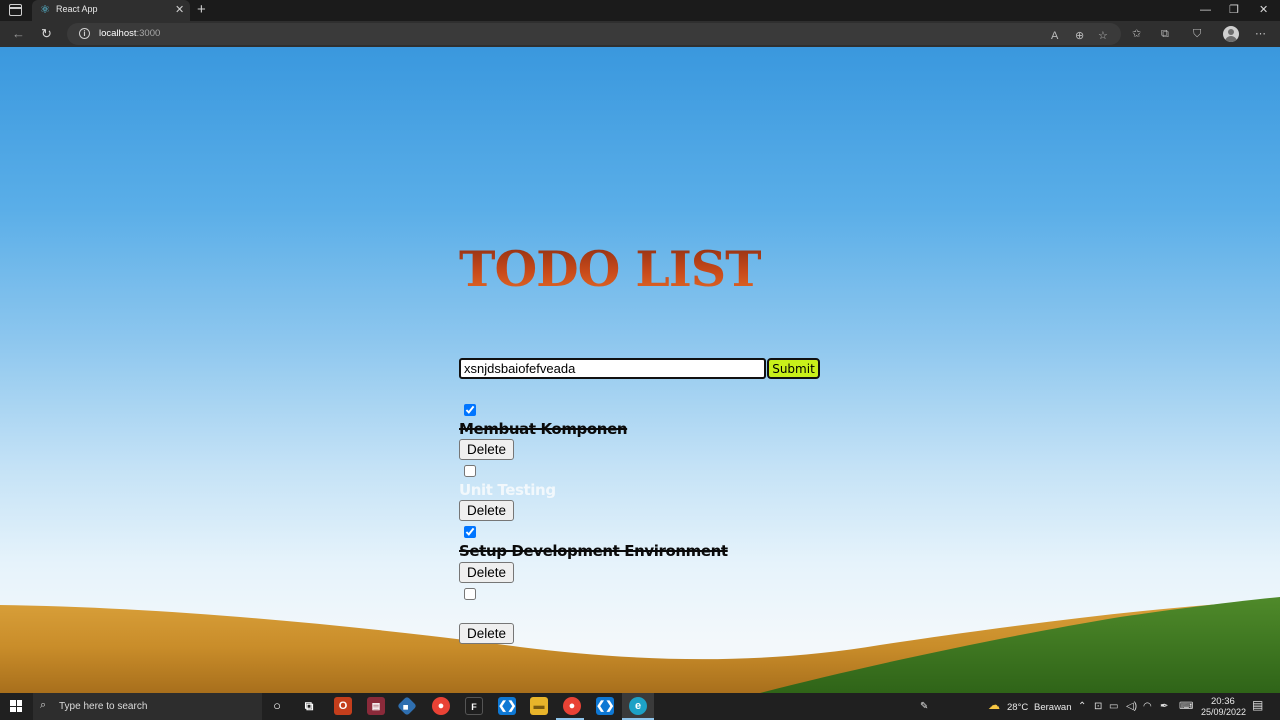  What do you see at coordinates (1205, 10) in the screenshot?
I see `minimize-icon: —` at bounding box center [1205, 10].